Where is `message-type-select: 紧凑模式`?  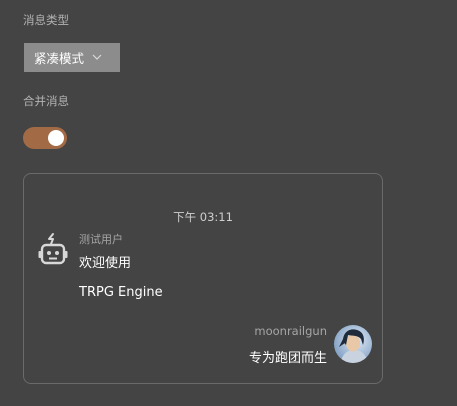
message-type-select: 紧凑模式 is located at coordinates (72, 57).